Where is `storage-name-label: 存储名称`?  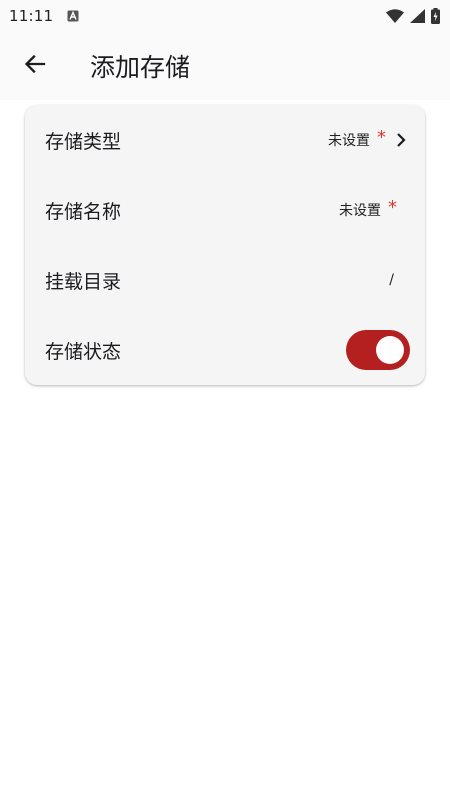 storage-name-label: 存储名称 is located at coordinates (83, 211).